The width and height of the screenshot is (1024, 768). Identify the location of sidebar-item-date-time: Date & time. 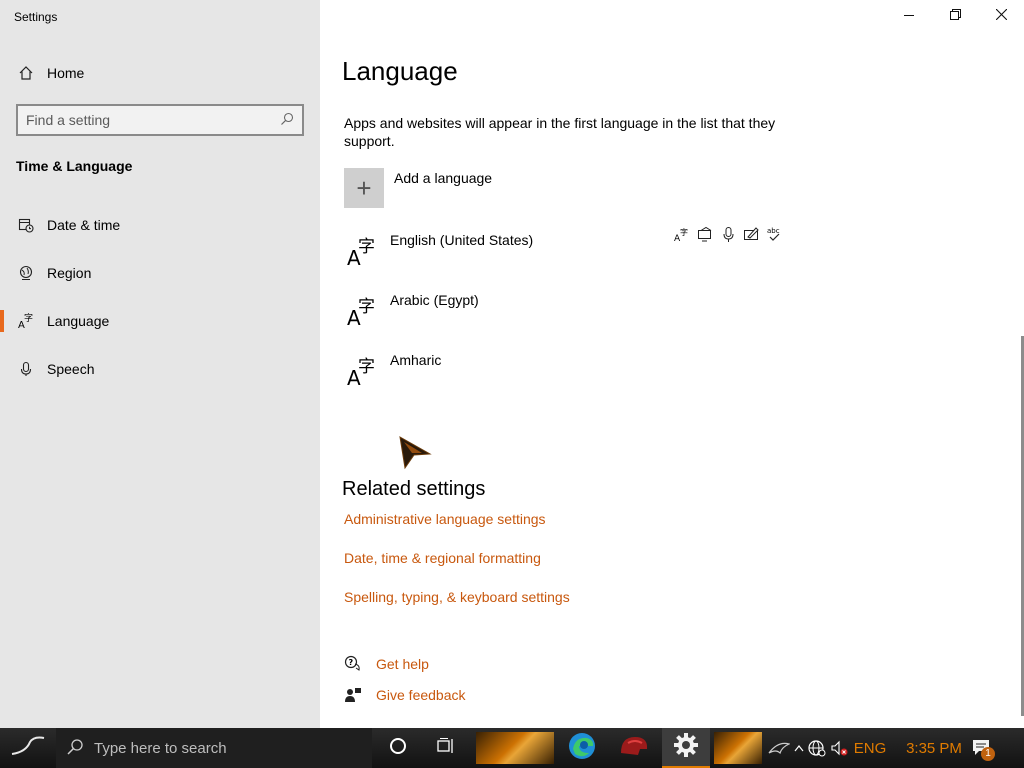
(160, 225).